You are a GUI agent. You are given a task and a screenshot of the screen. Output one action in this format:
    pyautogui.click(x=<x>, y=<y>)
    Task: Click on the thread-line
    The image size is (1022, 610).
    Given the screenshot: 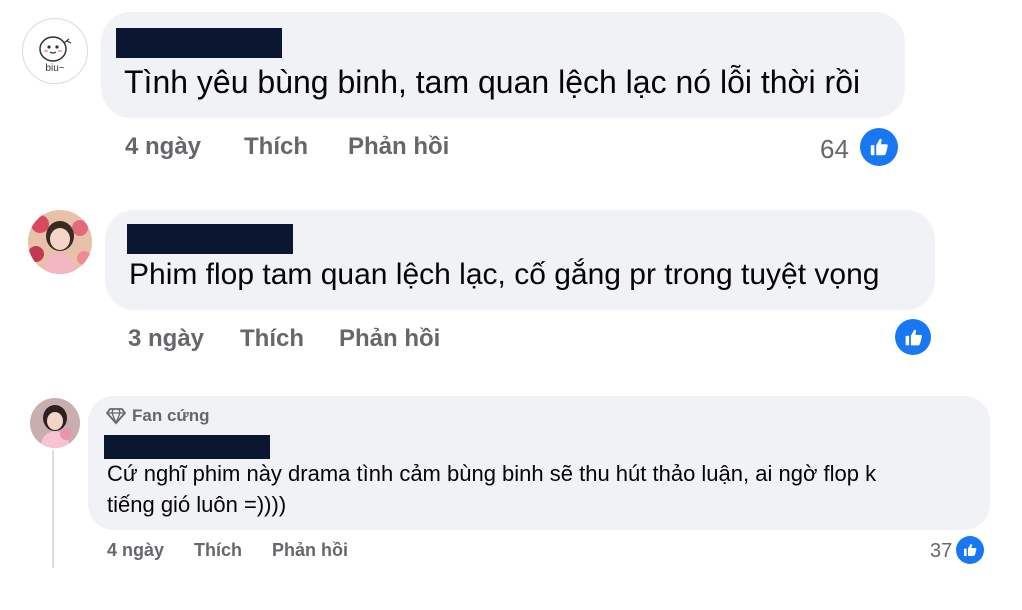 What is the action you would take?
    pyautogui.click(x=53, y=509)
    